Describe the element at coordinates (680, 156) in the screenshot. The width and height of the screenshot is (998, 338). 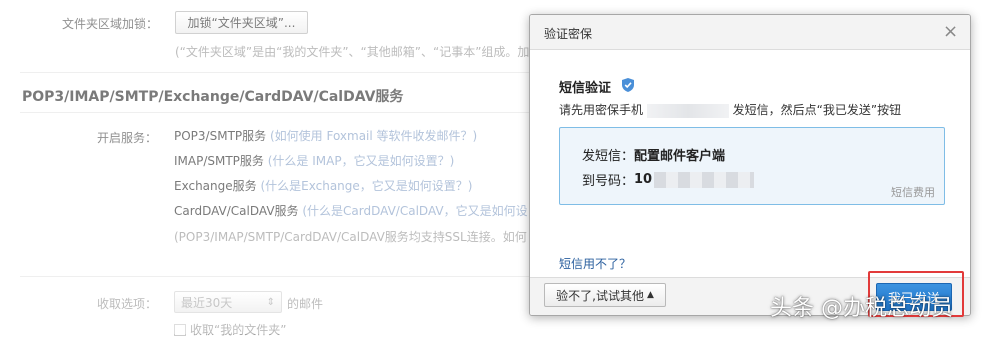
I see `send-value: 配置邮件客户端` at that location.